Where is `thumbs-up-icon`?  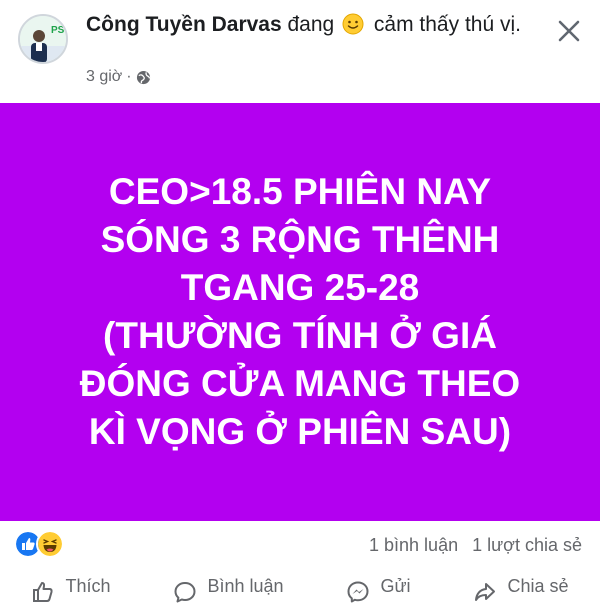 thumbs-up-icon is located at coordinates (43, 592).